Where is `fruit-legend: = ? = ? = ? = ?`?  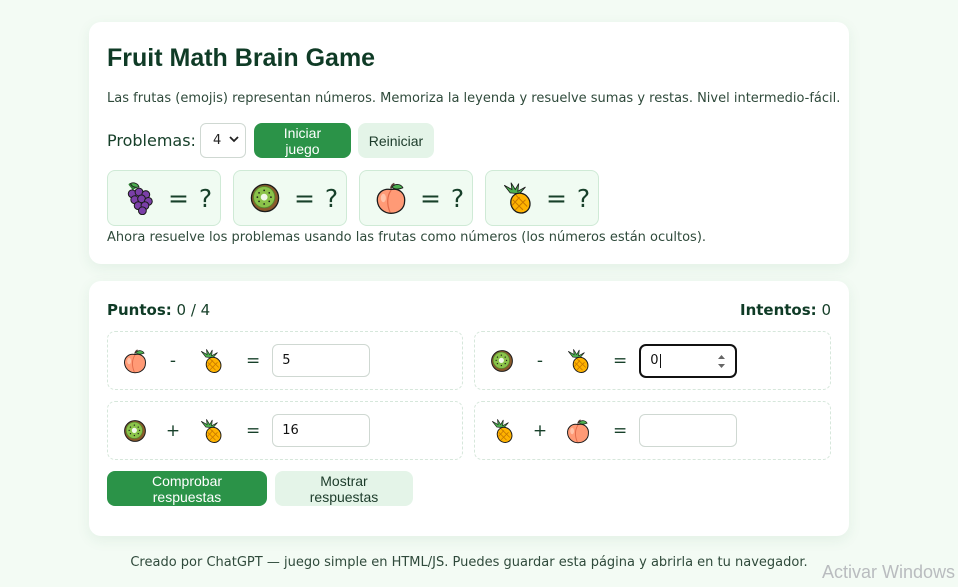 fruit-legend: = ? = ? = ? = ? is located at coordinates (359, 198).